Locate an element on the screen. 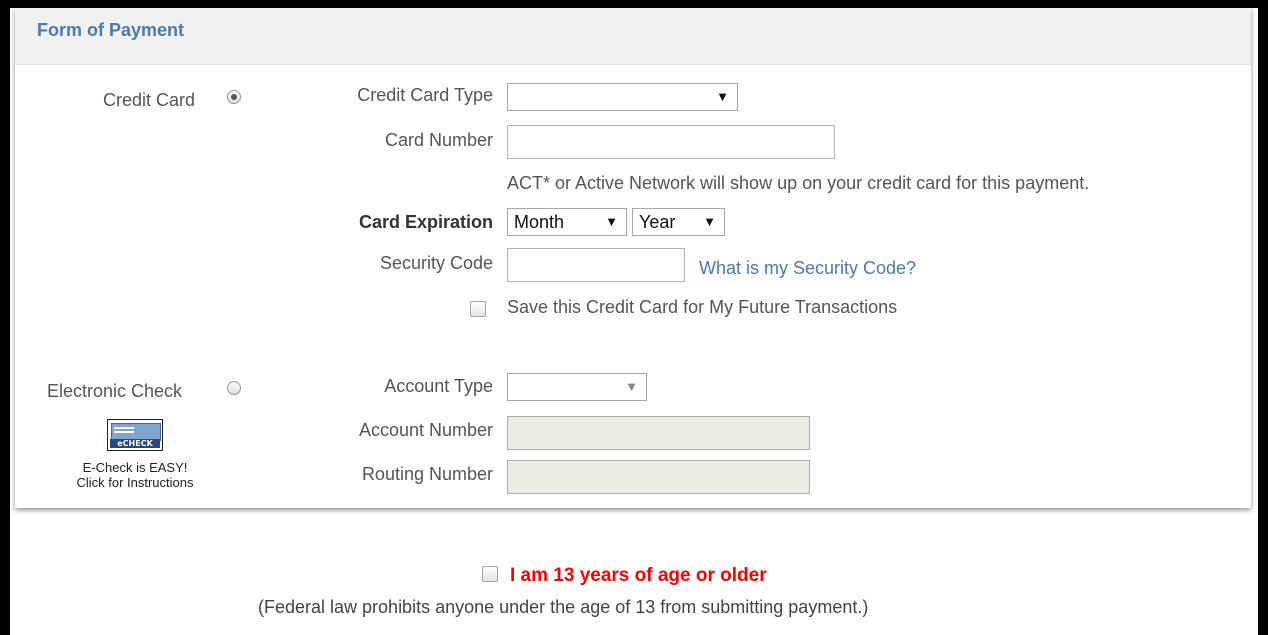 This screenshot has width=1268, height=635. panel-title: Form of Payment is located at coordinates (111, 30).